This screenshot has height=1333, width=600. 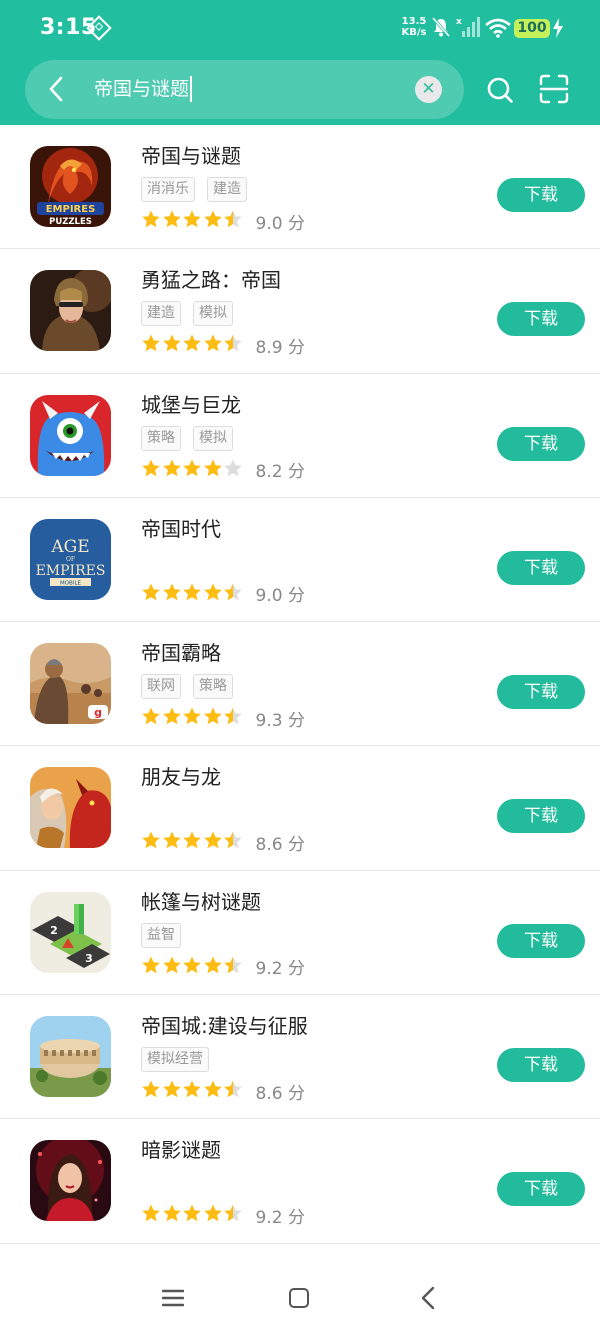 I want to click on status-bar: 3:15 13.5 KB/s x 100, so click(x=300, y=29).